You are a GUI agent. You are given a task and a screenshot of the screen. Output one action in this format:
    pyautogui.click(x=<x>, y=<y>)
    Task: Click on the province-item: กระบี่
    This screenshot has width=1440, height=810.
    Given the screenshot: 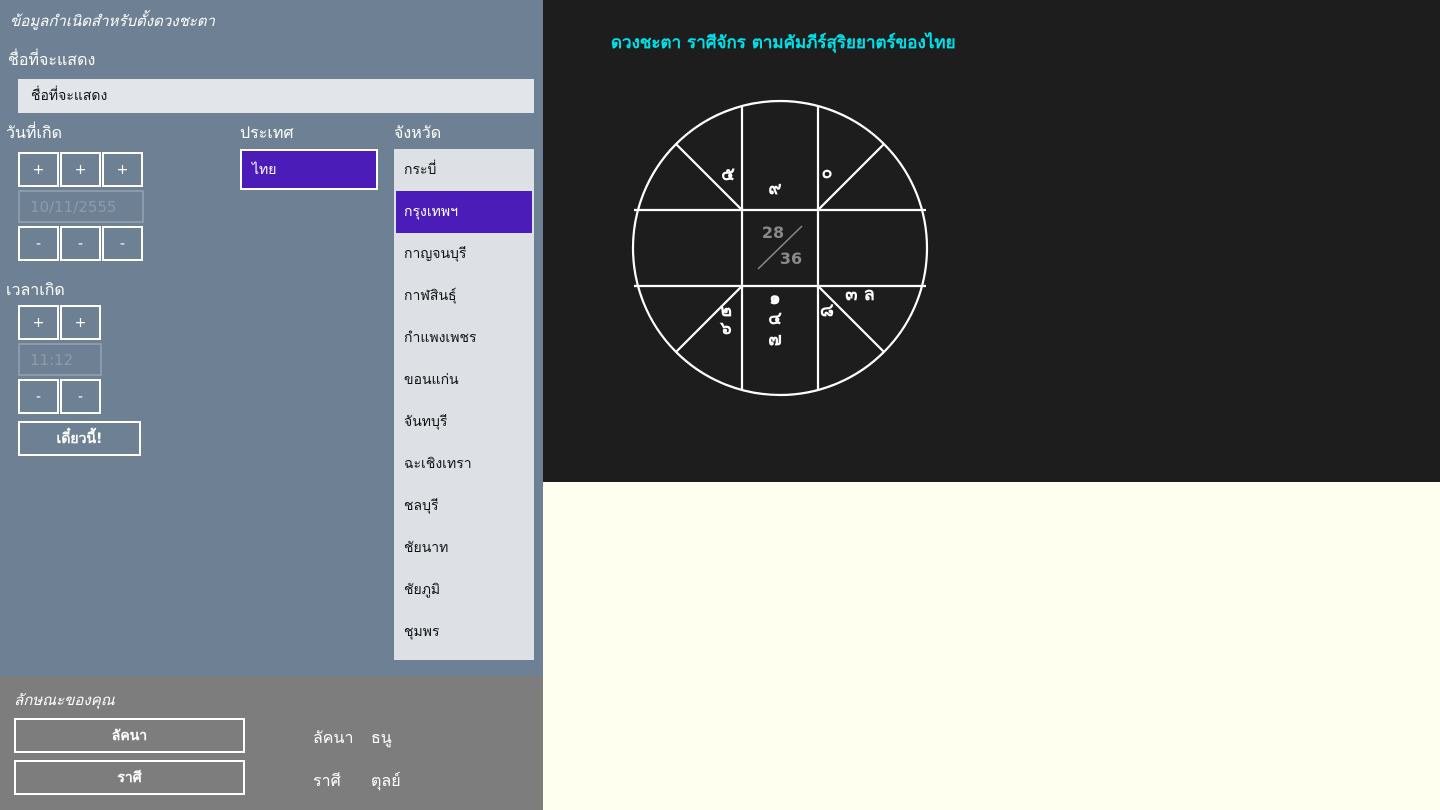 What is the action you would take?
    pyautogui.click(x=464, y=170)
    